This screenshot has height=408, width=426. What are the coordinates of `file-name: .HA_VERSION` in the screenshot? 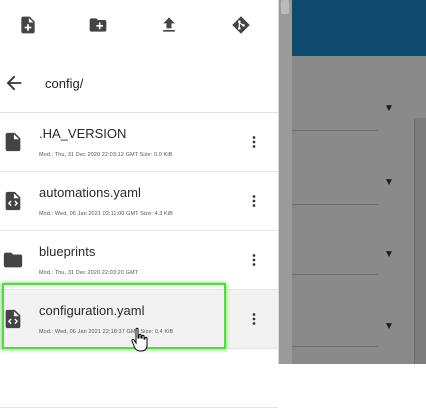 It's located at (83, 133).